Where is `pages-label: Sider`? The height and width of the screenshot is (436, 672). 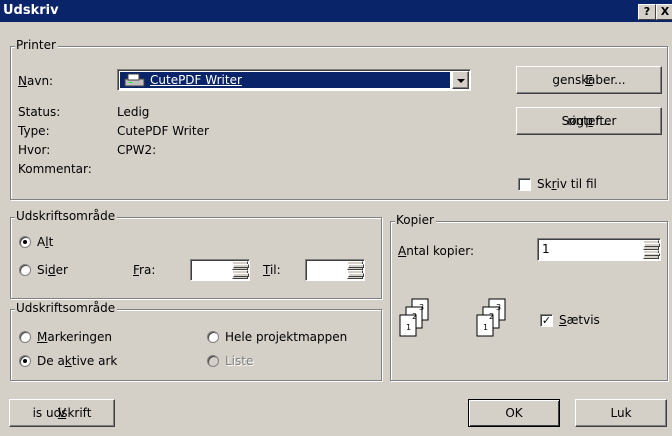
pages-label: Sider is located at coordinates (52, 270).